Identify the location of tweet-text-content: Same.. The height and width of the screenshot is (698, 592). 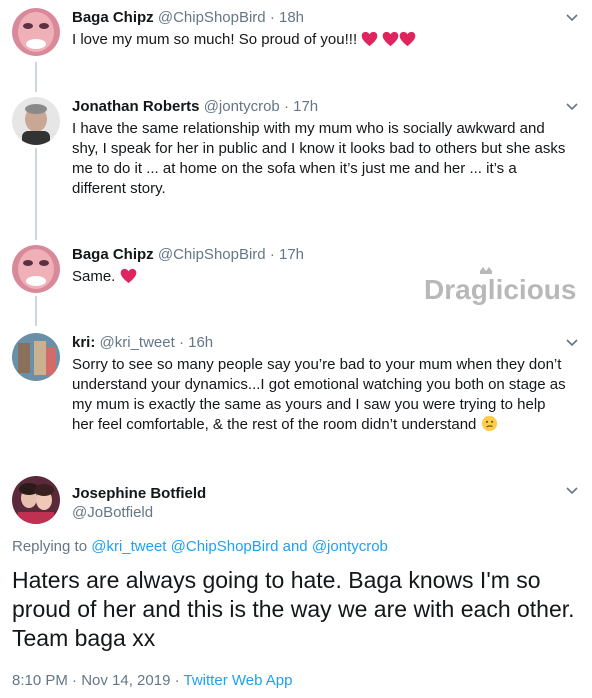
(94, 276).